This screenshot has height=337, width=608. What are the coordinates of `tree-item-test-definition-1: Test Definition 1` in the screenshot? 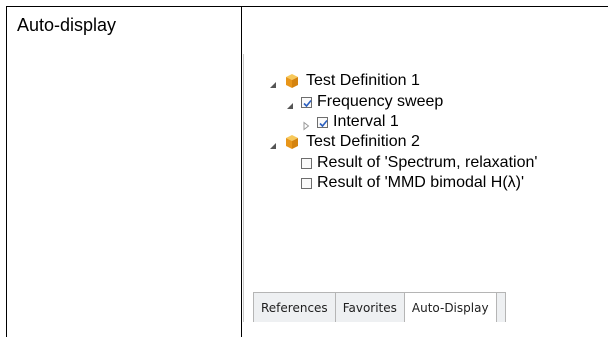 It's located at (344, 81).